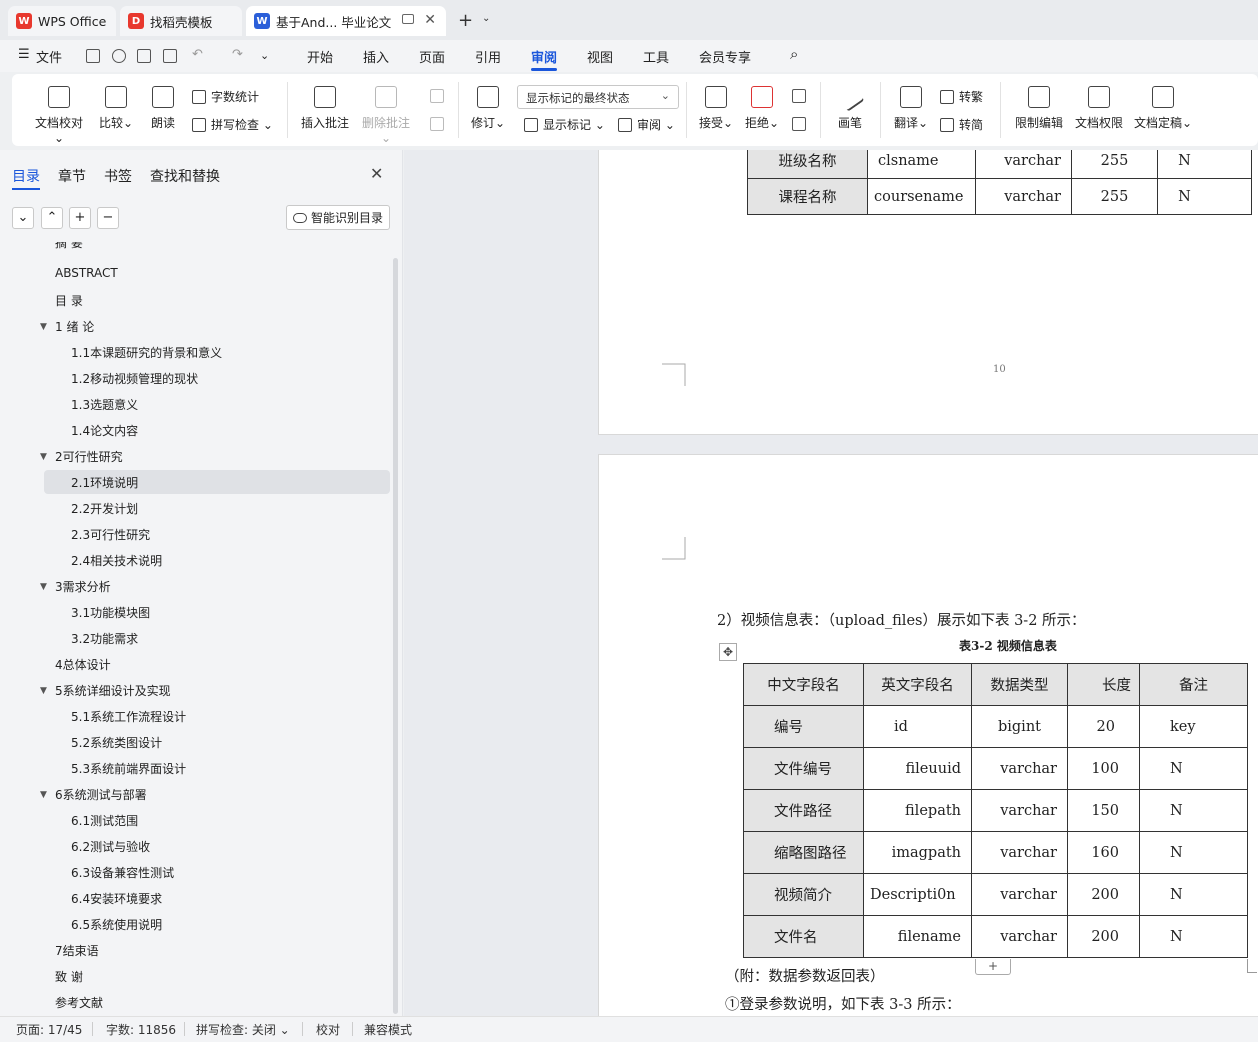  What do you see at coordinates (799, 96) in the screenshot?
I see `prev-change-icon` at bounding box center [799, 96].